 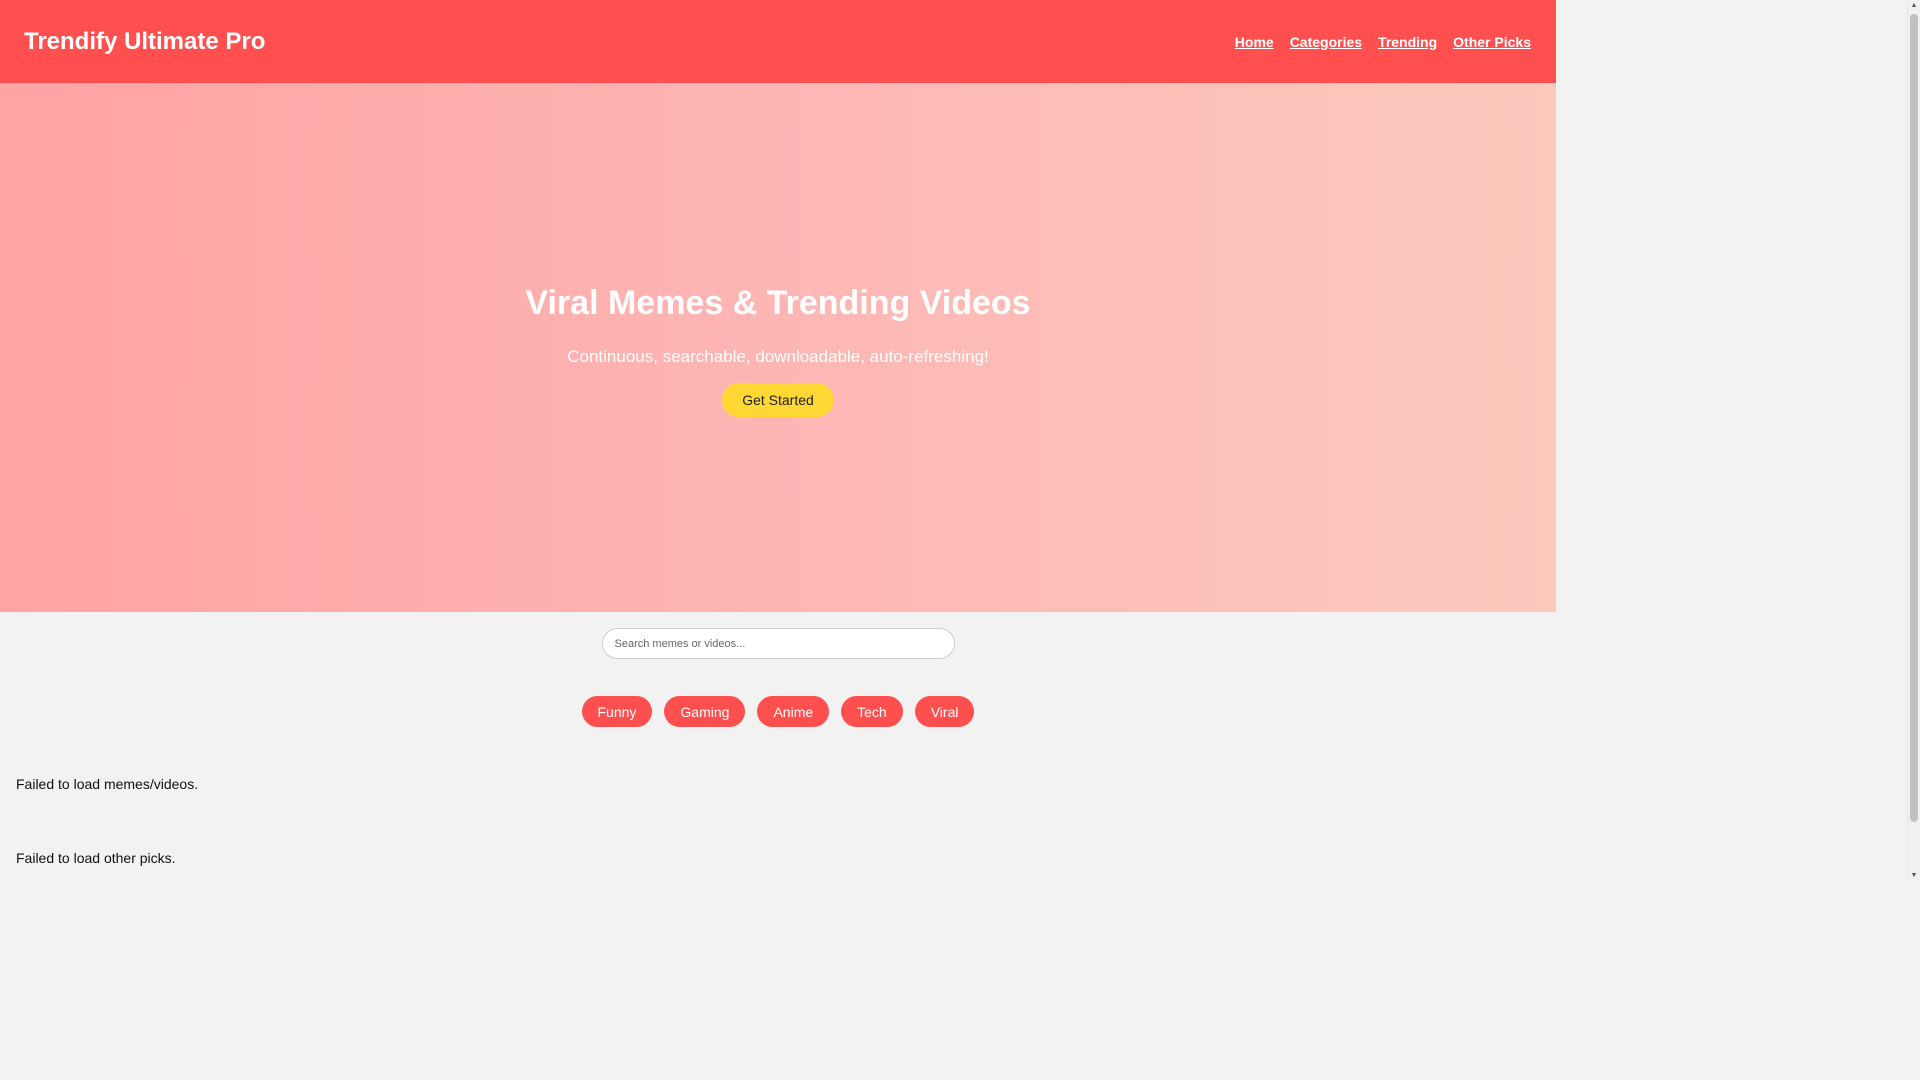 What do you see at coordinates (1914, 876) in the screenshot?
I see `scroll-down-icon: ▼` at bounding box center [1914, 876].